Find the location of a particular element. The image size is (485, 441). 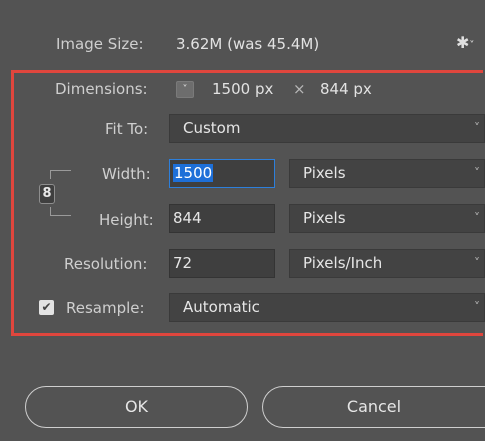

width-unit-value: Pixels is located at coordinates (324, 173).